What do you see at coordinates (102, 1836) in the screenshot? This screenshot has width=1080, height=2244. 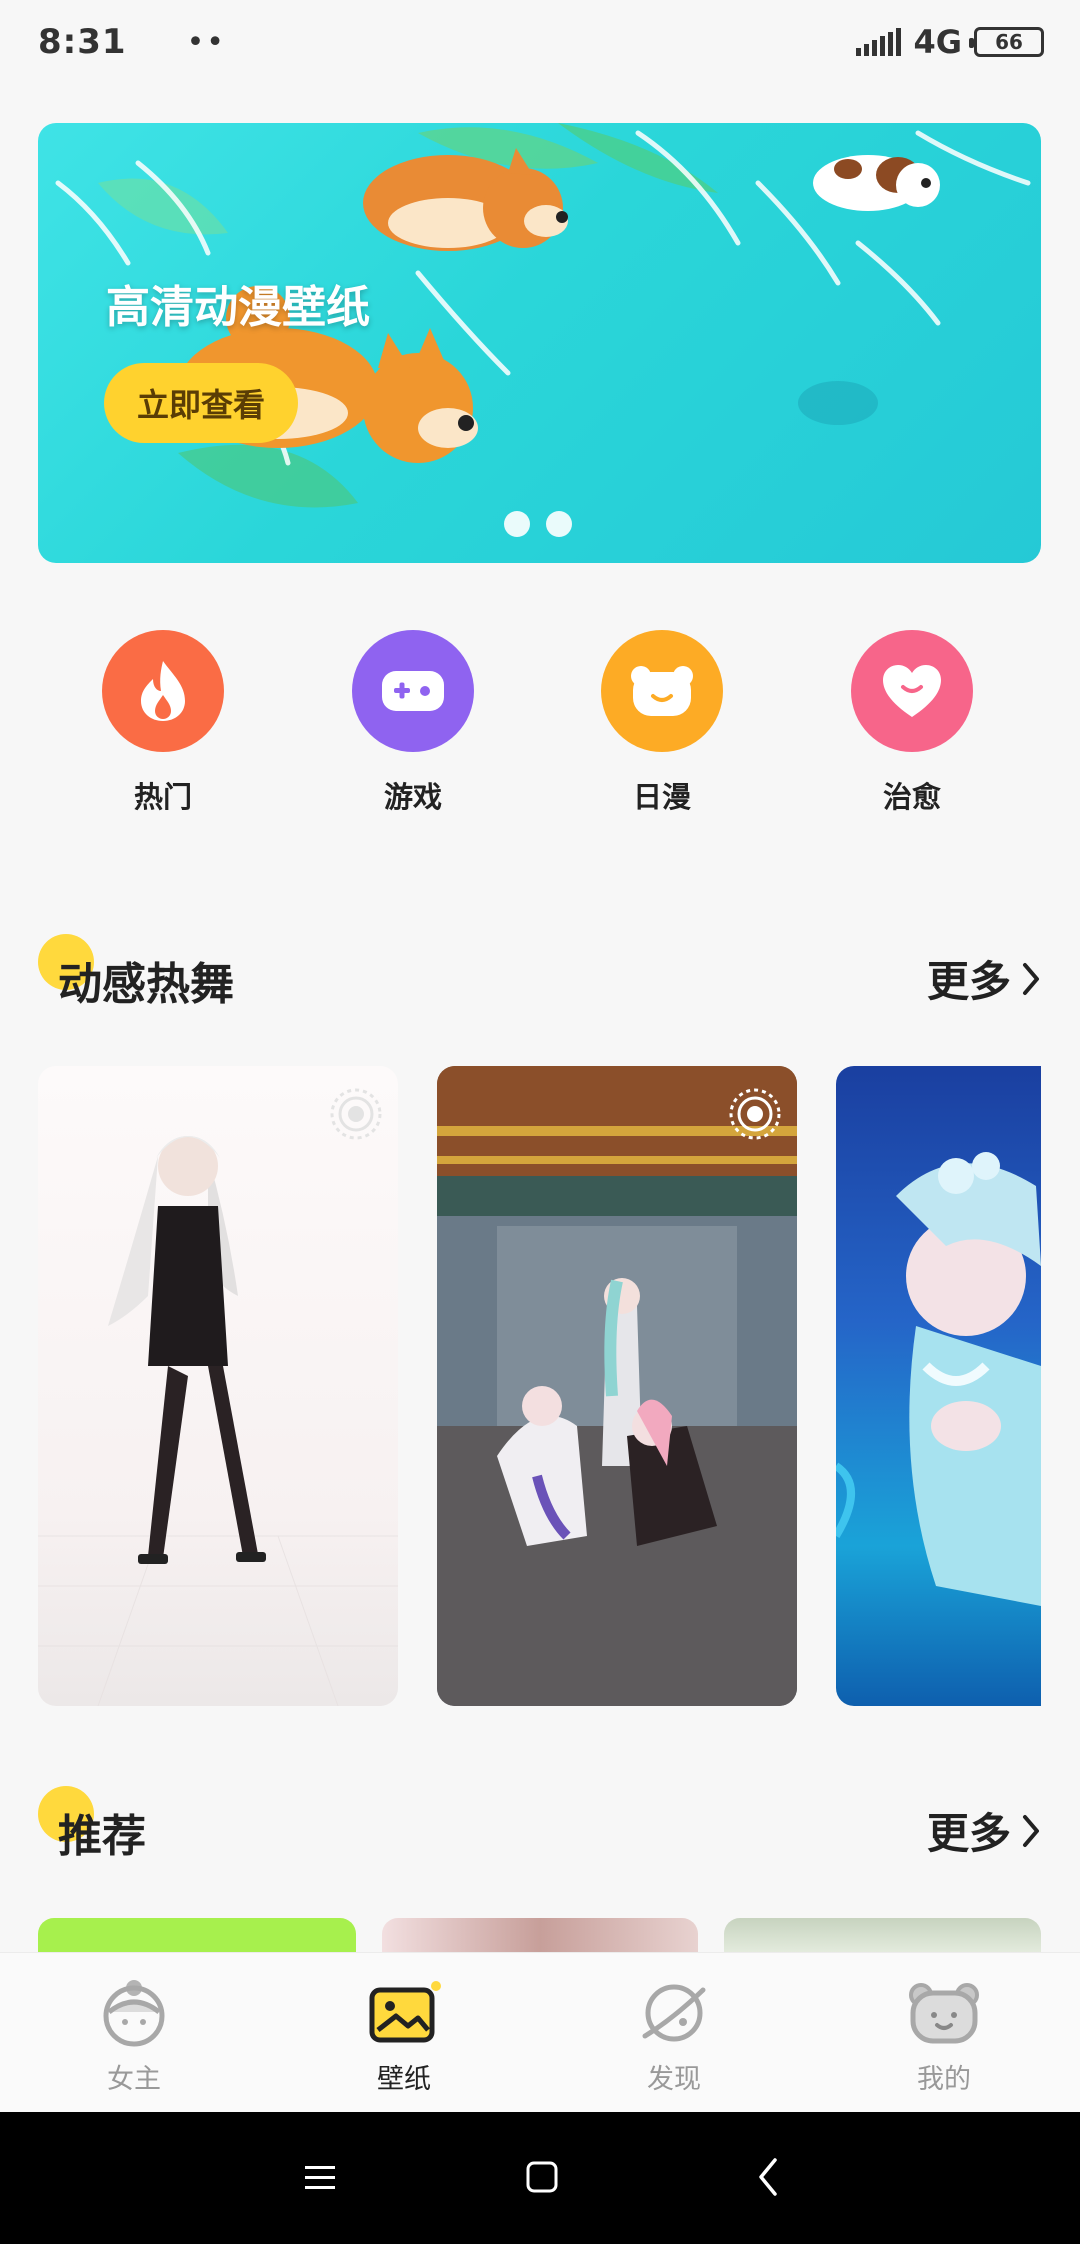 I see `section-title: 推荐` at bounding box center [102, 1836].